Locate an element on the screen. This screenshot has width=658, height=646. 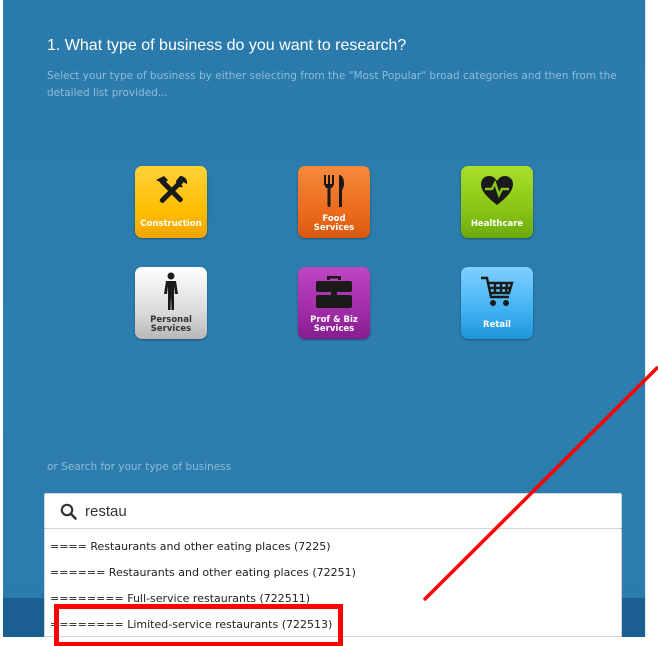
category-prof-biz-services: Prof & Biz Services is located at coordinates (334, 303).